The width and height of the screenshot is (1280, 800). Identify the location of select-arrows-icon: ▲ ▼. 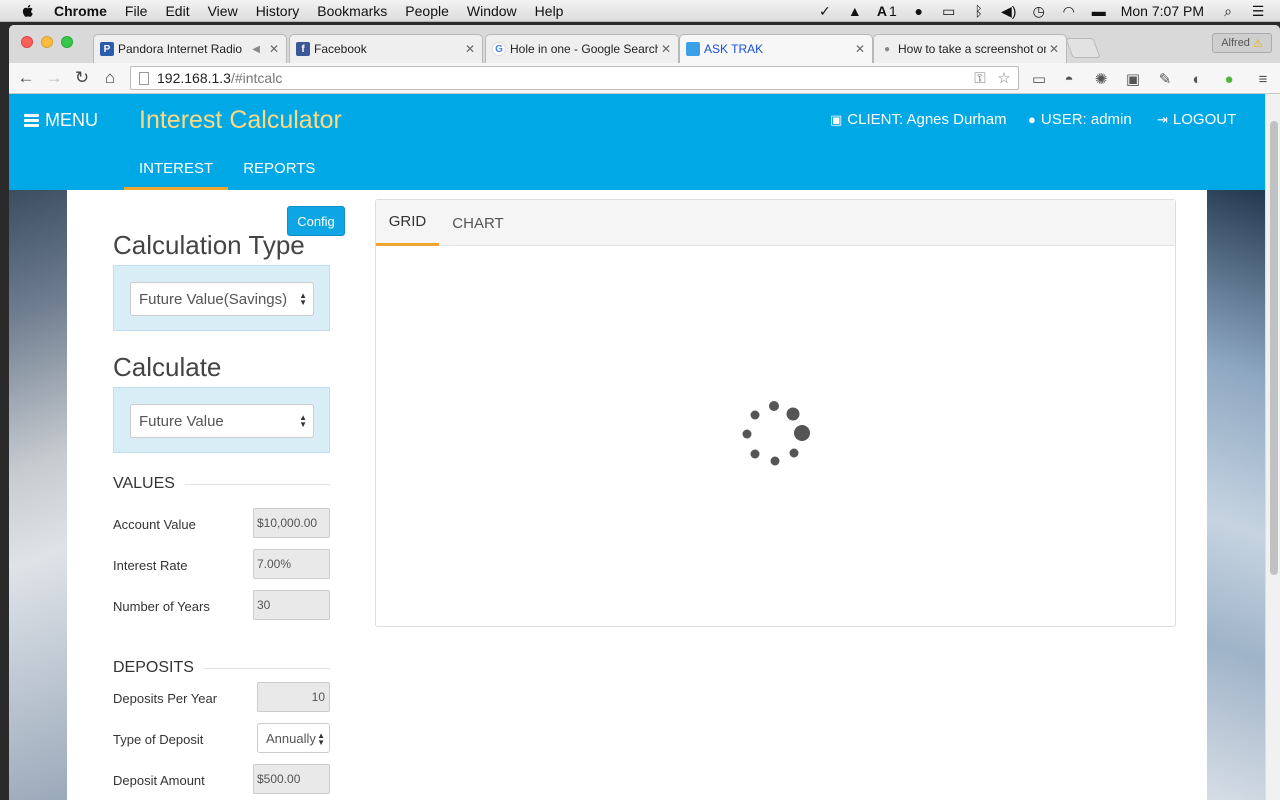
(321, 739).